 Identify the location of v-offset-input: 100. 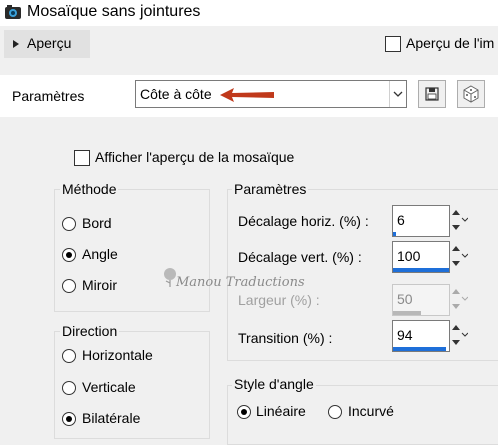
(421, 257).